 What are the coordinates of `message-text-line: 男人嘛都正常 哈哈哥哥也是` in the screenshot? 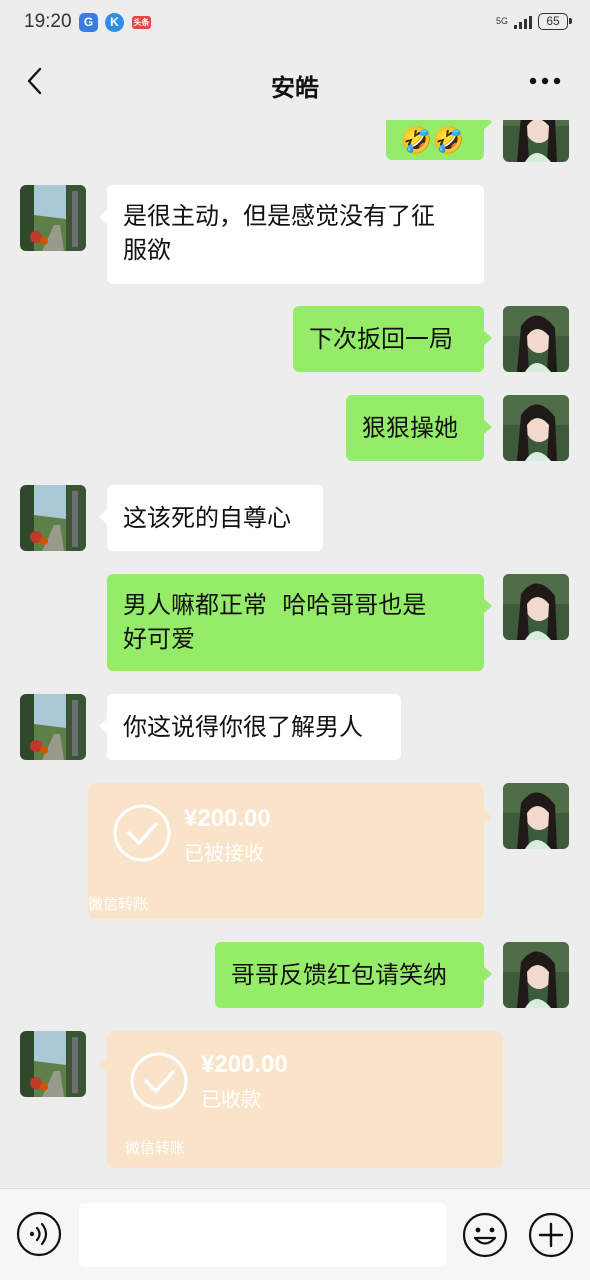 It's located at (275, 605).